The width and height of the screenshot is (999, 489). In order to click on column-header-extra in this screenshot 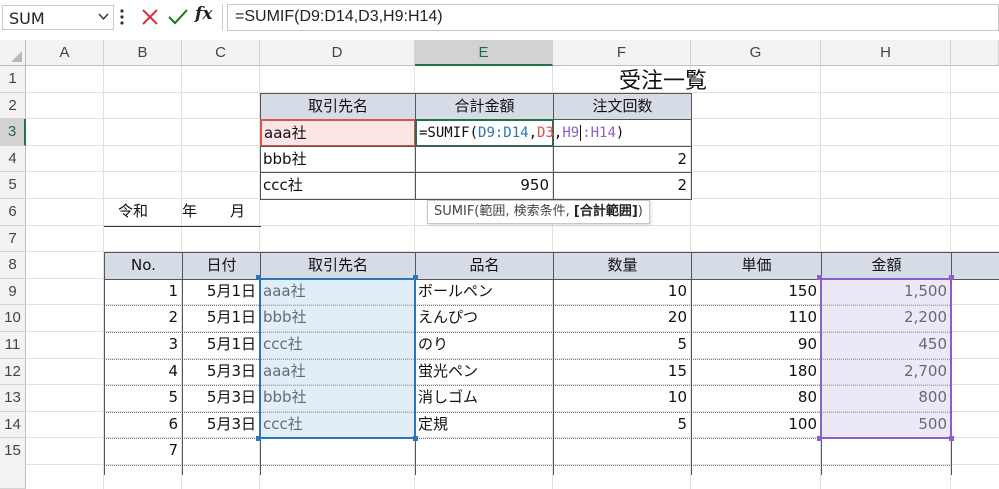, I will do `click(975, 53)`.